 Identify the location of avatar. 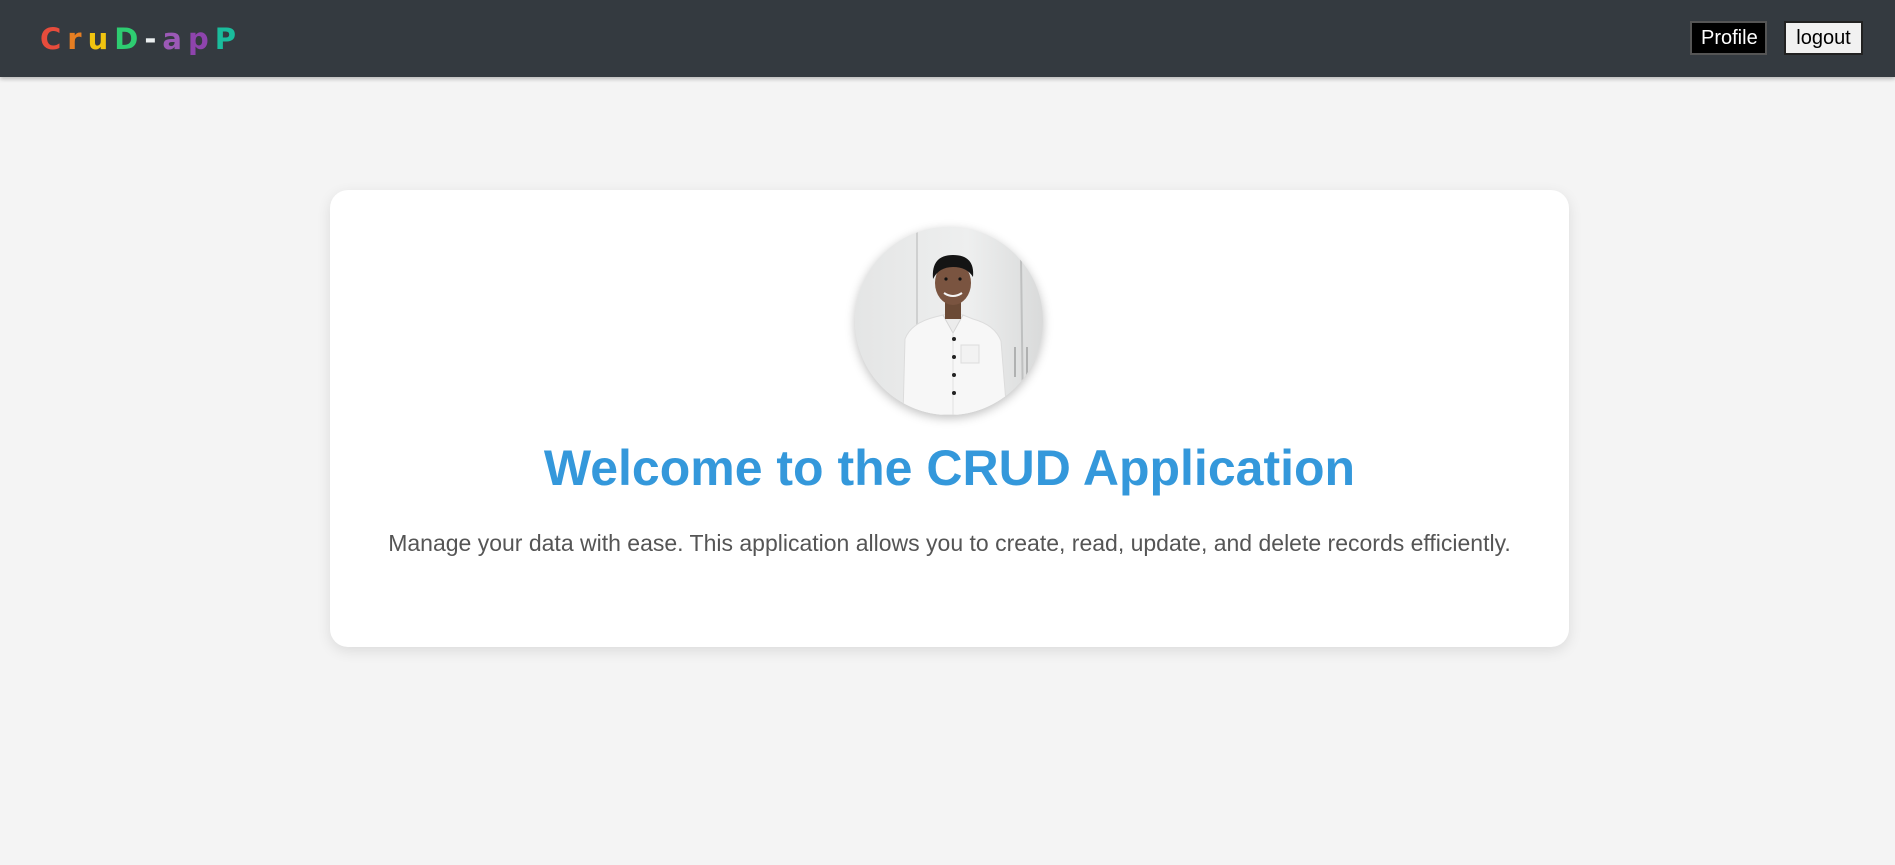
(949, 321).